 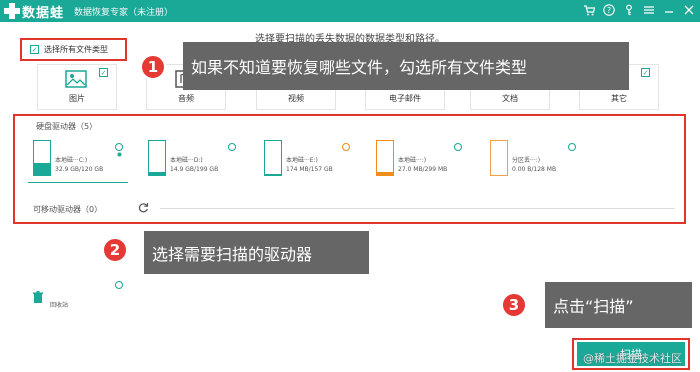 I want to click on hard-drives-label: 硬盘驱动器（5）, so click(x=67, y=126).